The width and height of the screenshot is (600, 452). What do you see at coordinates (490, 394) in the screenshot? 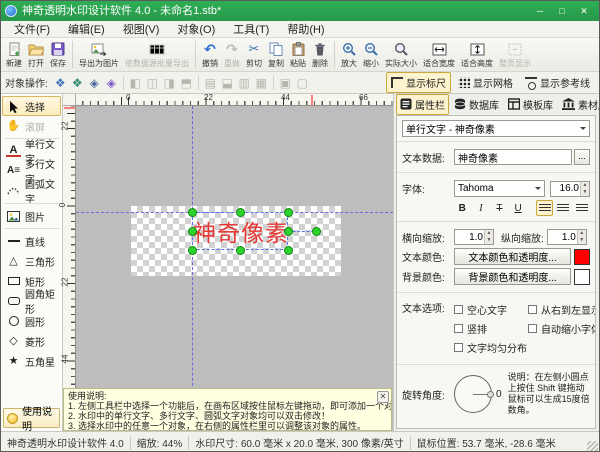
I see `rotation-knob` at bounding box center [490, 394].